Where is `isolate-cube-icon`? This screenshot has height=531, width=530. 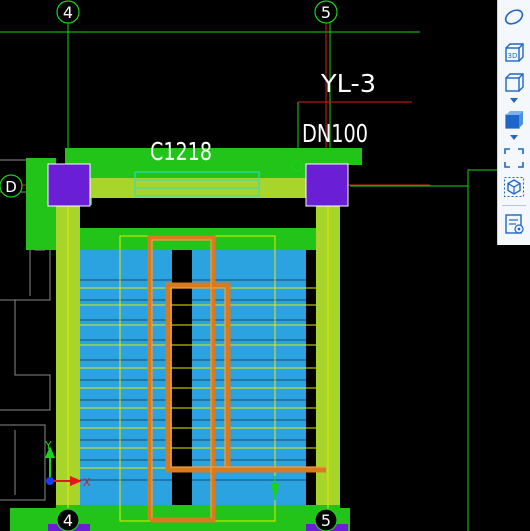 isolate-cube-icon is located at coordinates (514, 187).